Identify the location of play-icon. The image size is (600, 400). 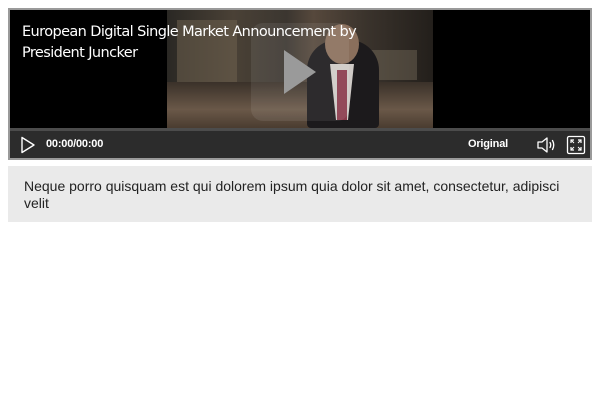
(300, 72).